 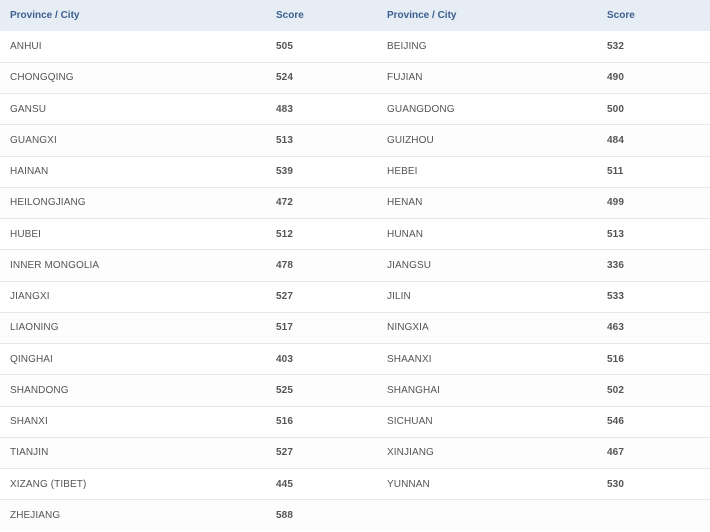 What do you see at coordinates (497, 328) in the screenshot?
I see `province-cell: NINGXIA` at bounding box center [497, 328].